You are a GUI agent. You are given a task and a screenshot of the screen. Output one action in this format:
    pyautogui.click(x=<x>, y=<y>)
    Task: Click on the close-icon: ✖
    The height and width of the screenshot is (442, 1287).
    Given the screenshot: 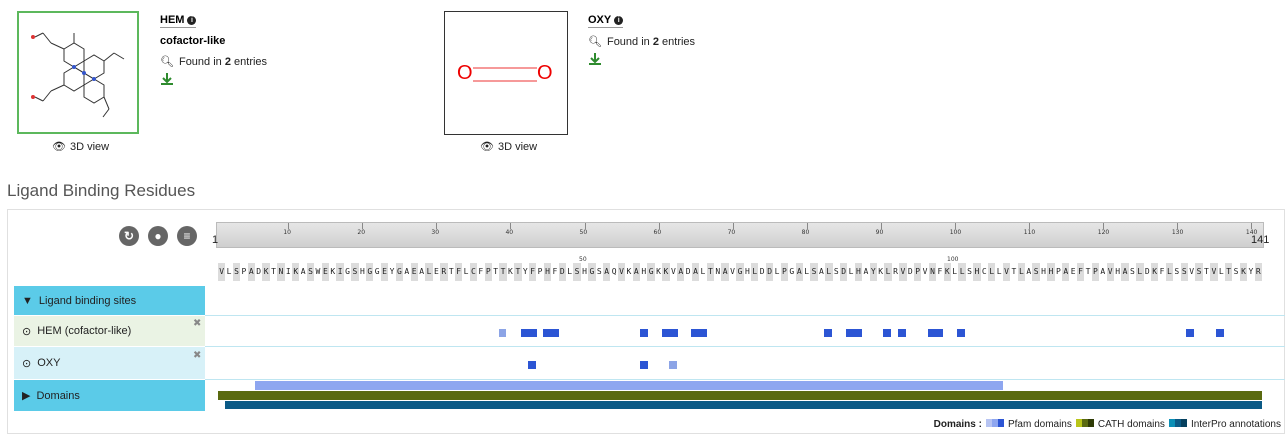 What is the action you would take?
    pyautogui.click(x=197, y=323)
    